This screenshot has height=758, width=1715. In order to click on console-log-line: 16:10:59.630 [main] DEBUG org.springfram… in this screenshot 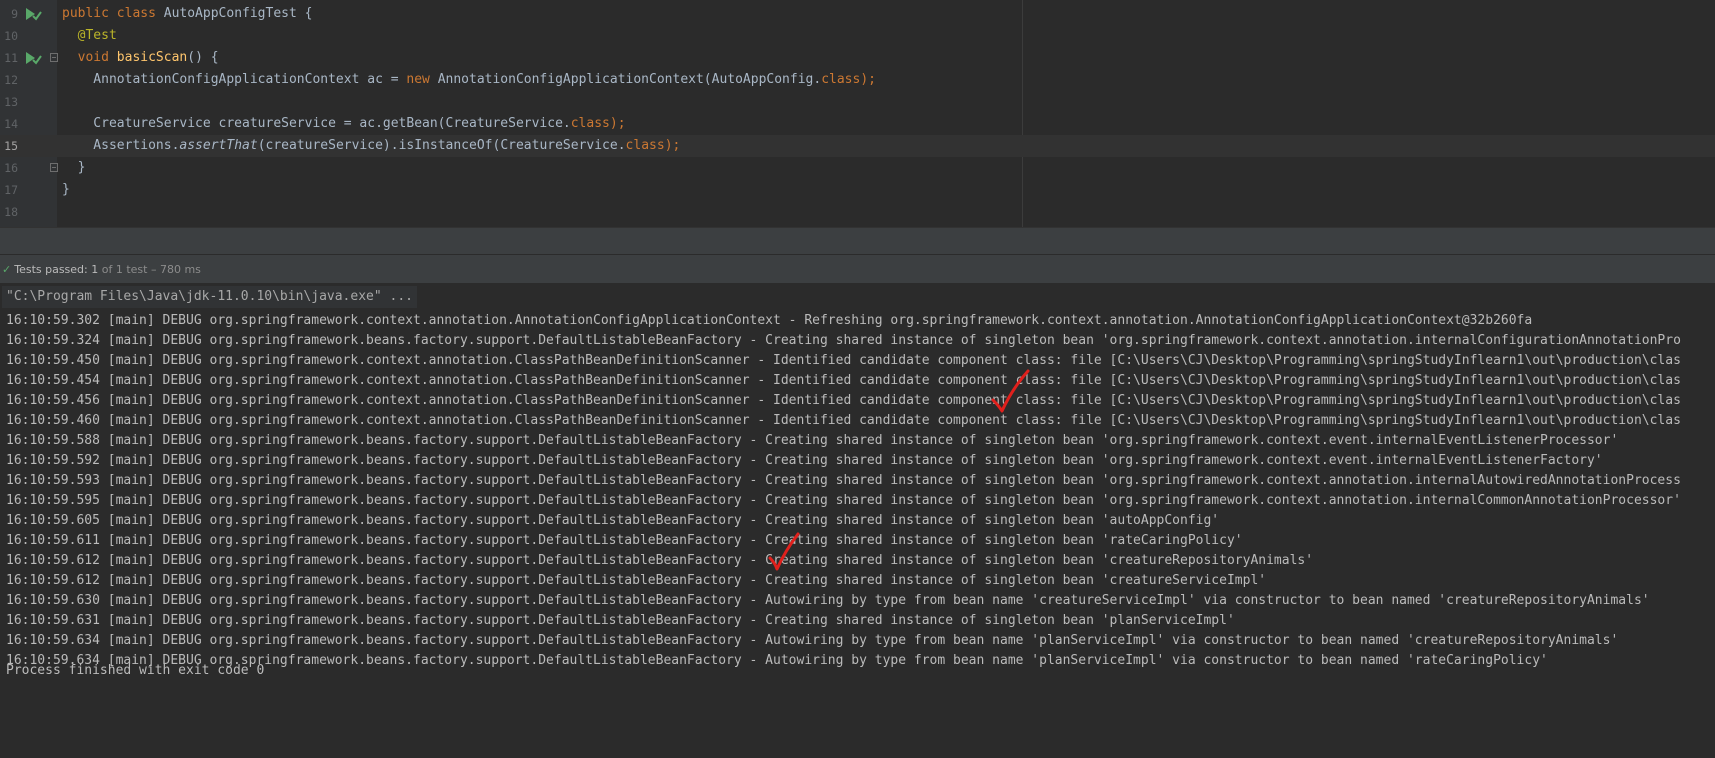, I will do `click(828, 600)`.